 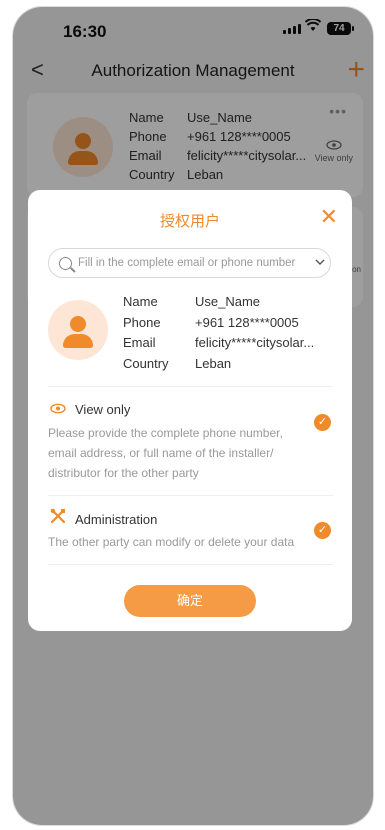 I want to click on info-value: Leban, so click(x=213, y=363).